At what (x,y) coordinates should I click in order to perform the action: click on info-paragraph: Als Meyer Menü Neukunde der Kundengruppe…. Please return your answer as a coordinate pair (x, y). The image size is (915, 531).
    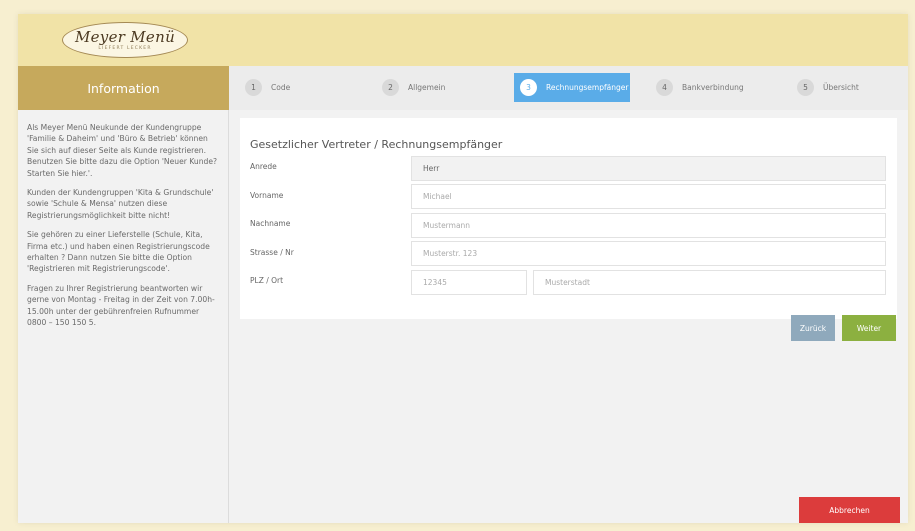
    Looking at the image, I should click on (122, 150).